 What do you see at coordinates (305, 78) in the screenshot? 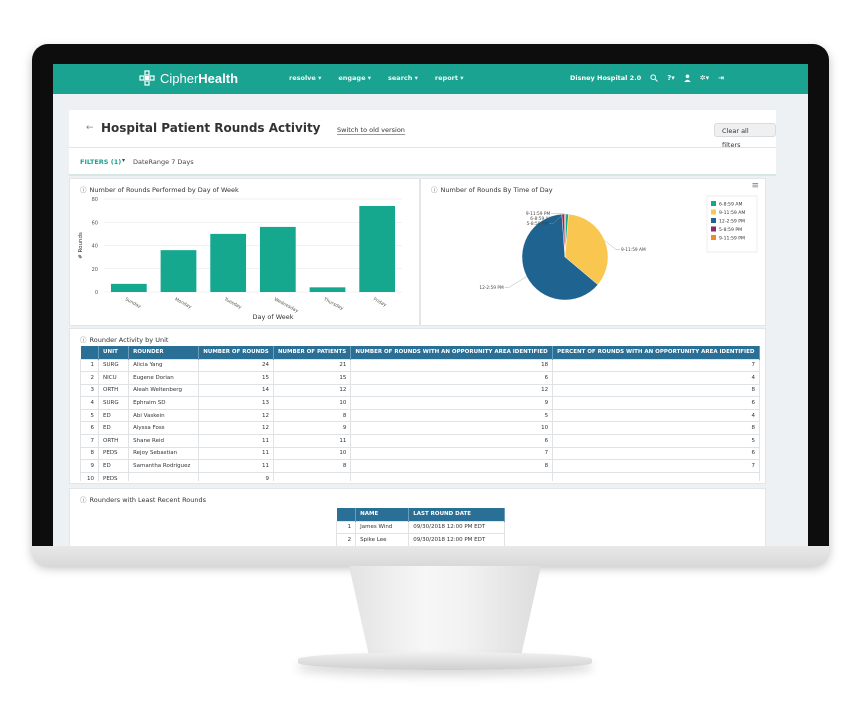
I see `nav-resolve: resolve ▾` at bounding box center [305, 78].